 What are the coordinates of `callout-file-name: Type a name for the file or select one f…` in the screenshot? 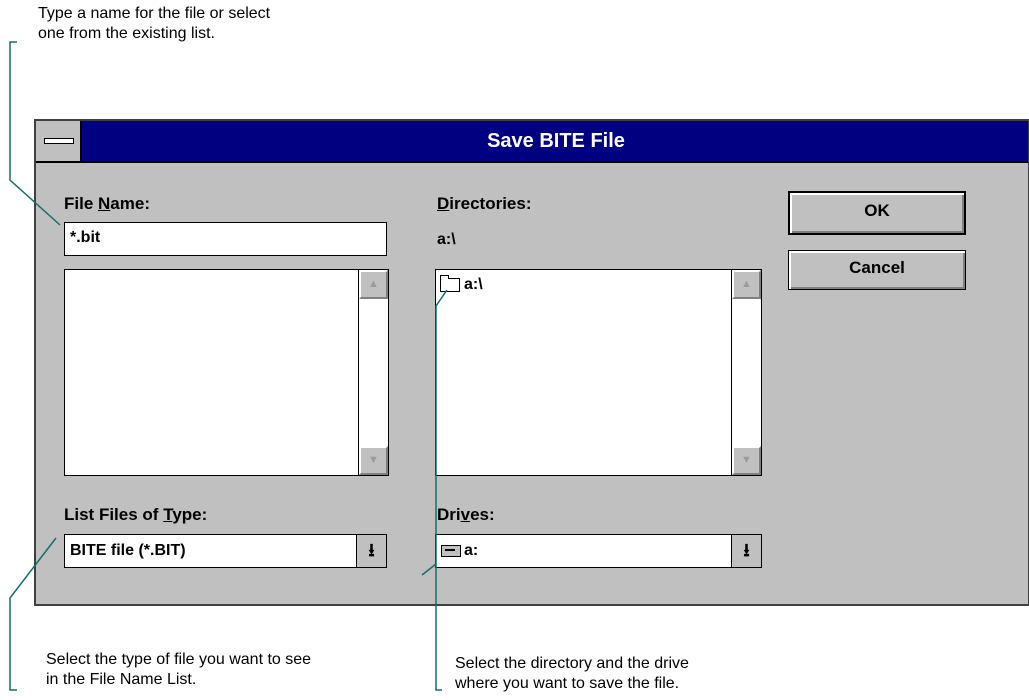 It's located at (154, 23).